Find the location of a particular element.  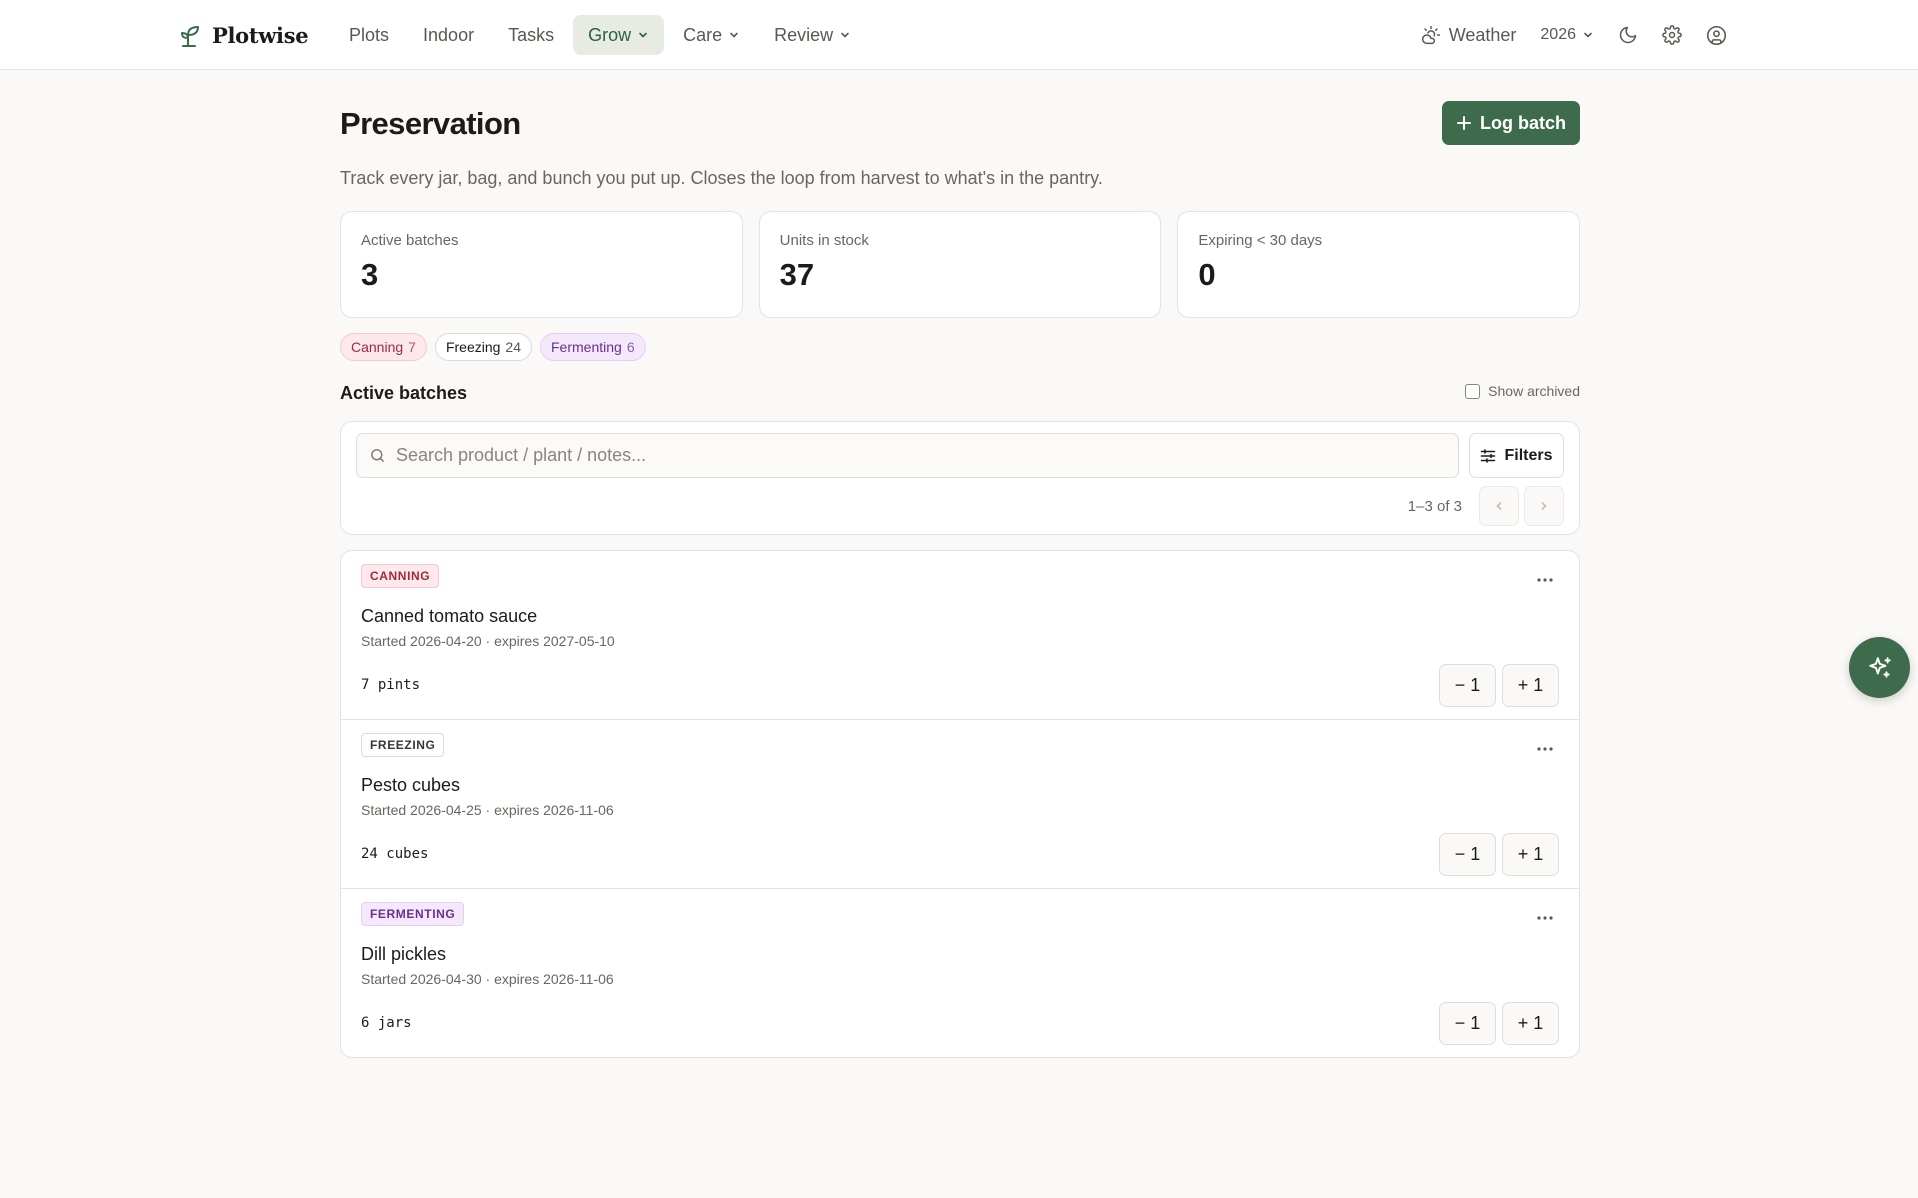

batch-dates: Started 2026-04-20 · expires 2027-05-10 is located at coordinates (488, 641).